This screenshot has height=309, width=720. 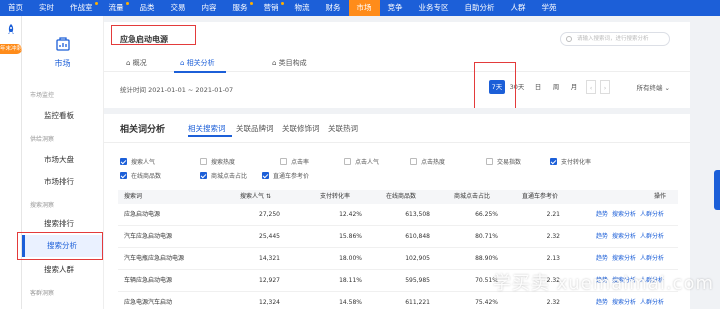 What do you see at coordinates (11, 30) in the screenshot?
I see `rocket-icon` at bounding box center [11, 30].